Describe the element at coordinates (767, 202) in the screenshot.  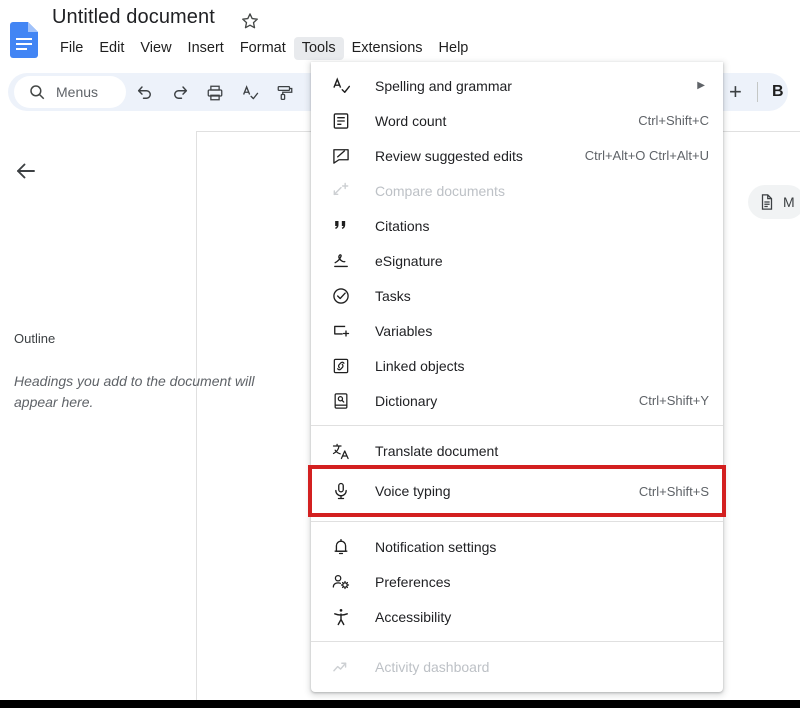
I see `document-icon` at that location.